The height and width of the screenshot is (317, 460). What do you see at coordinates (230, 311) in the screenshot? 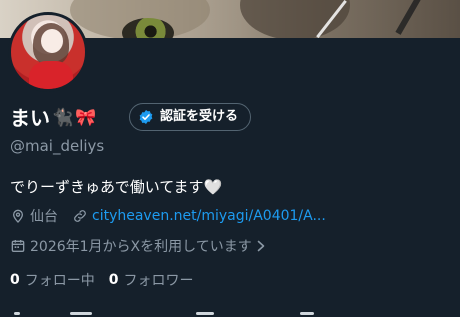
I see `truncated-content-edge` at bounding box center [230, 311].